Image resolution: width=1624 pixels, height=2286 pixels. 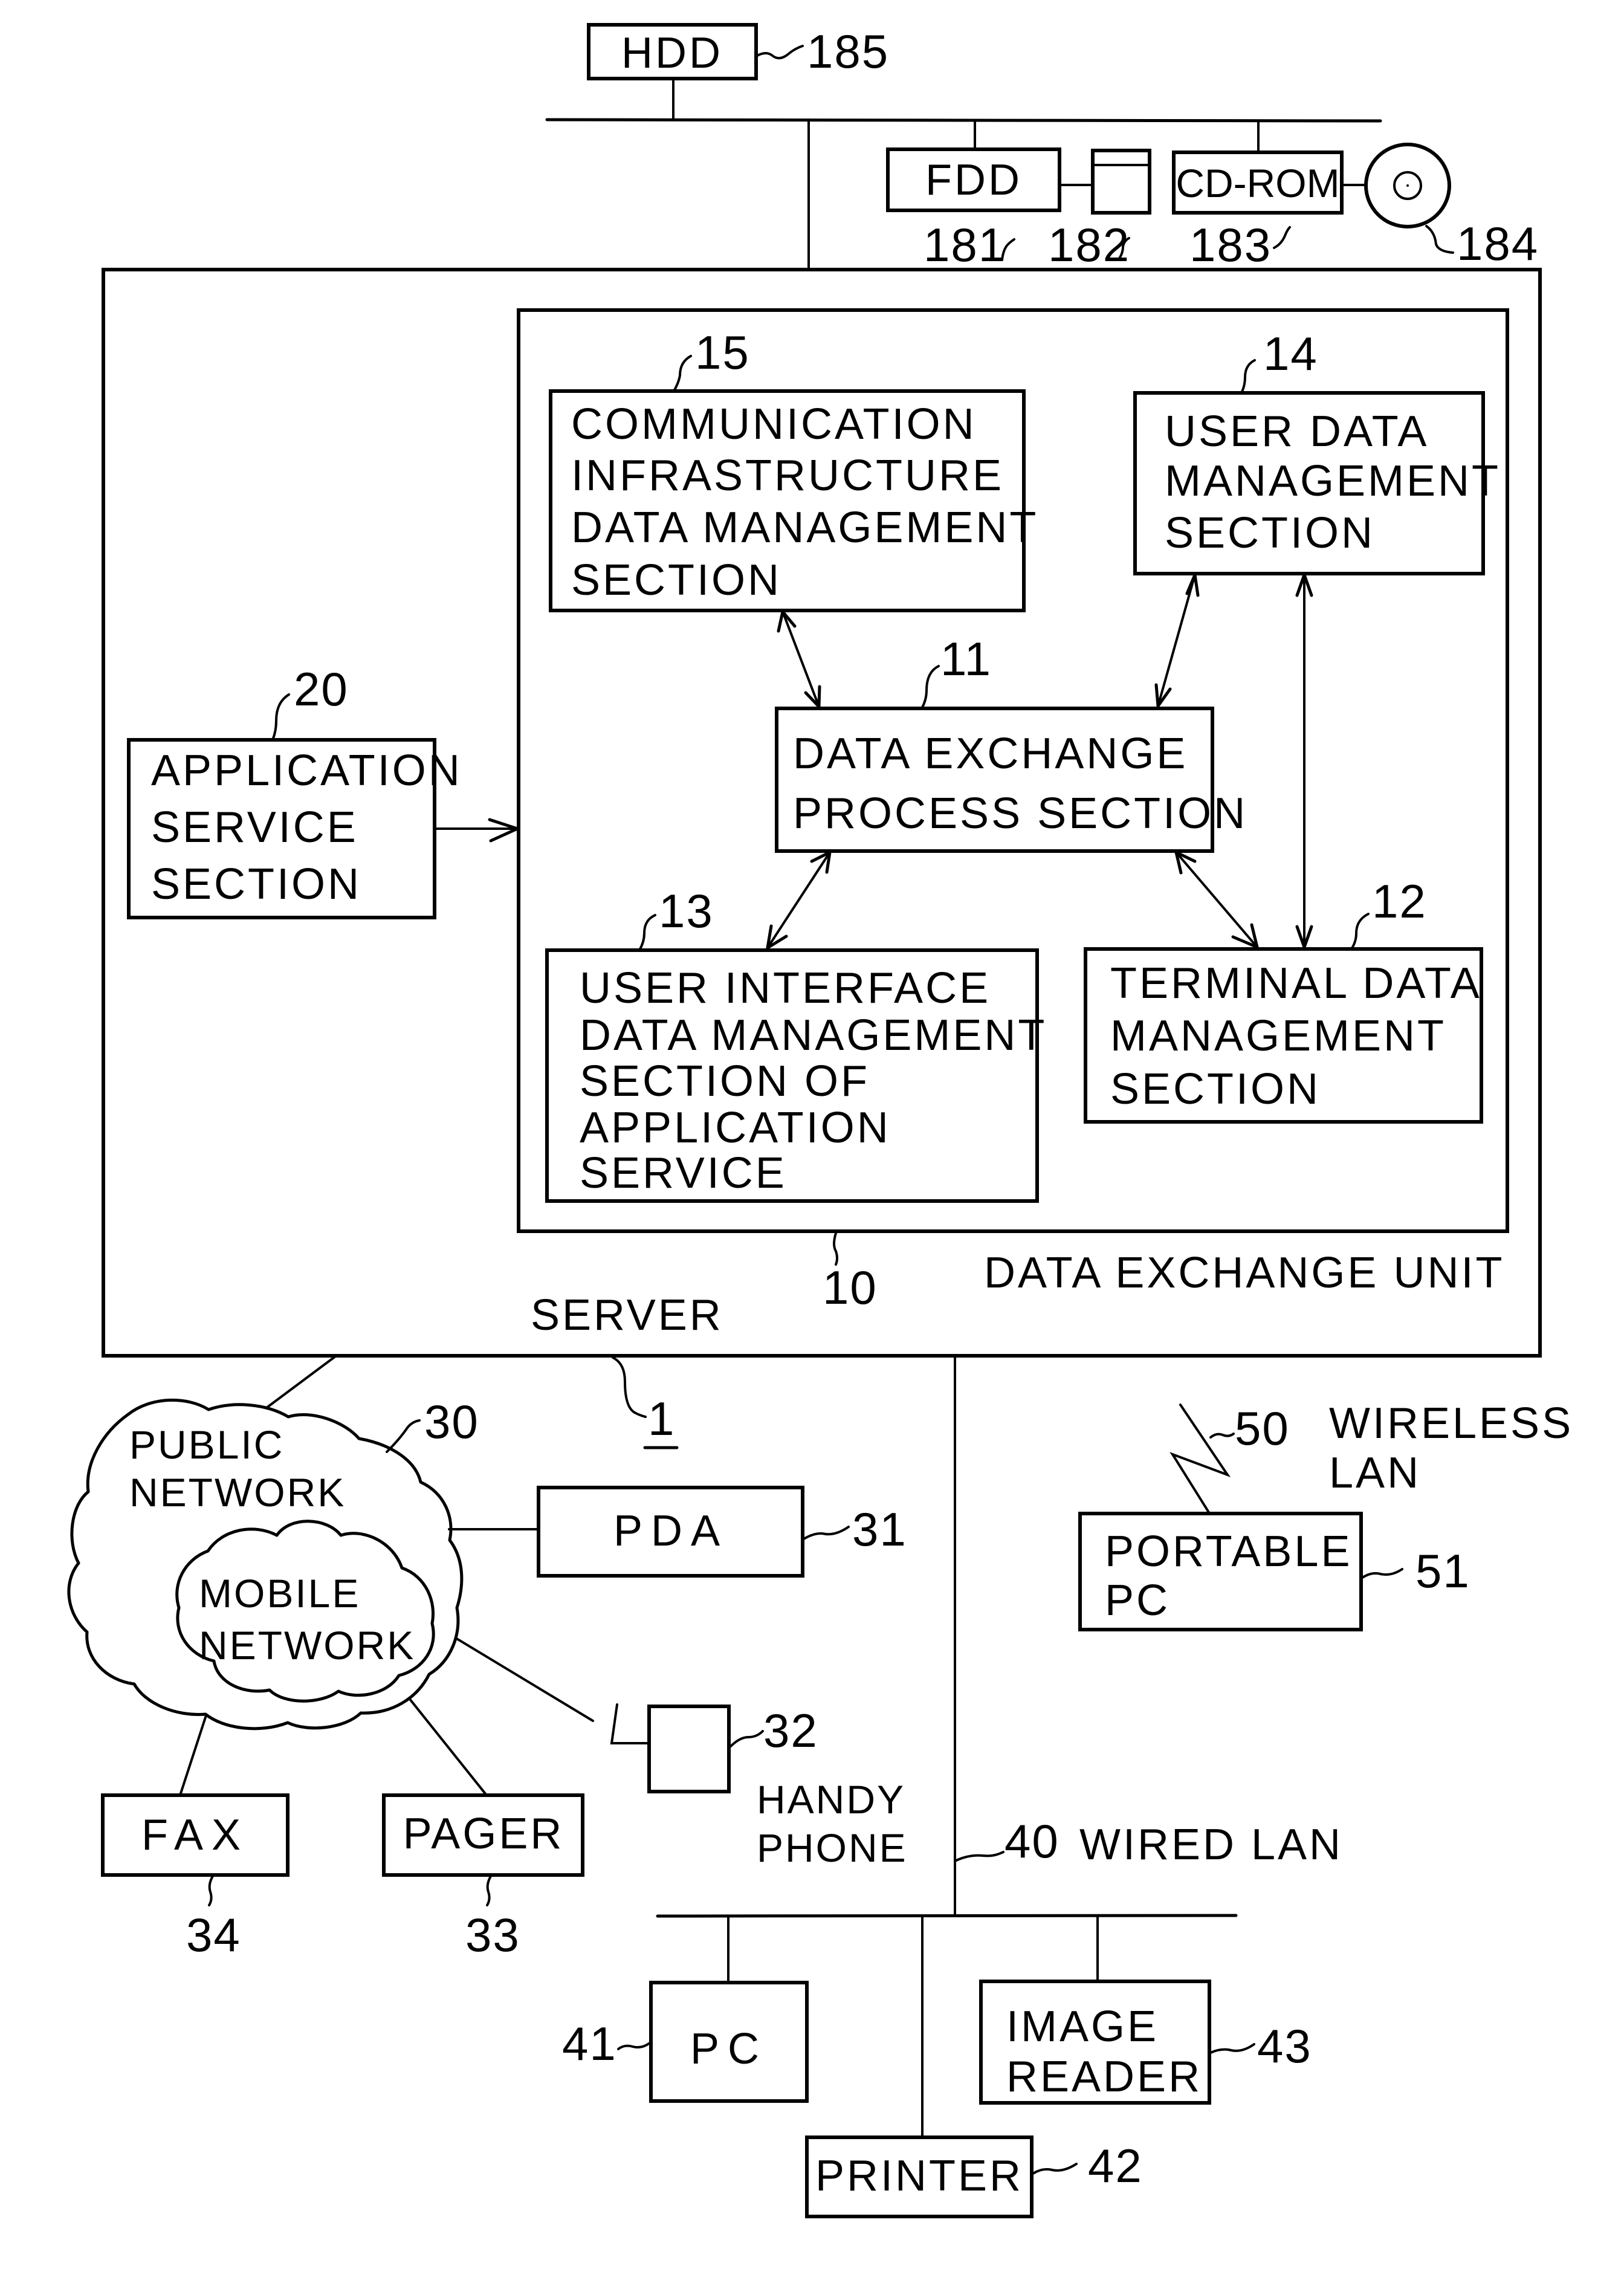 I want to click on handy-phone-link-line, so click(x=524, y=1679).